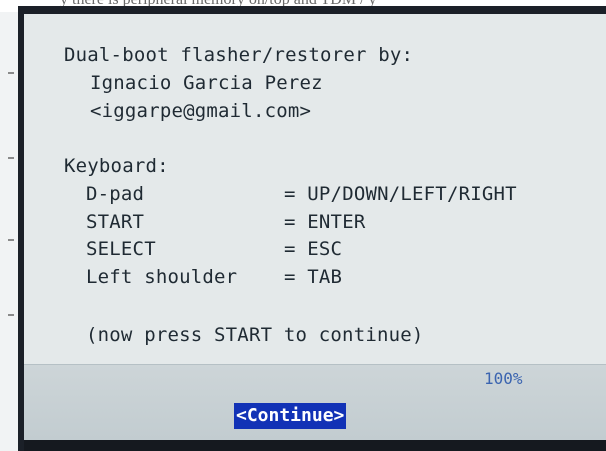 This screenshot has width=606, height=451. Describe the element at coordinates (115, 194) in the screenshot. I see `keyboard-key-dpad: D-pad` at that location.